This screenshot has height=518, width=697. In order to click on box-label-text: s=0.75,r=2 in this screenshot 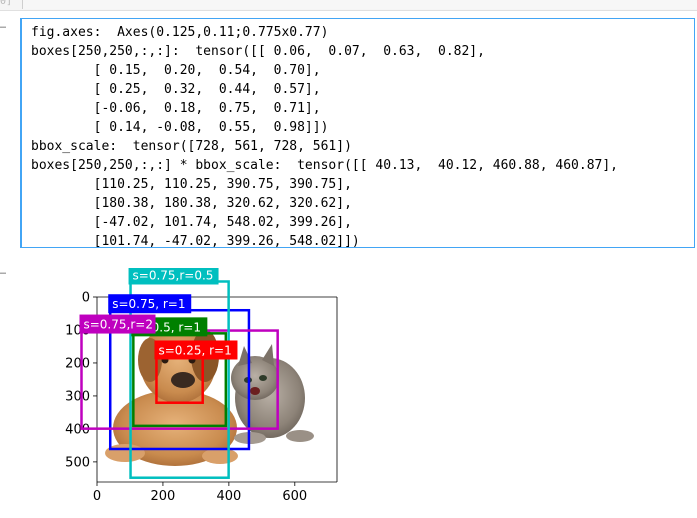, I will do `click(117, 325)`.